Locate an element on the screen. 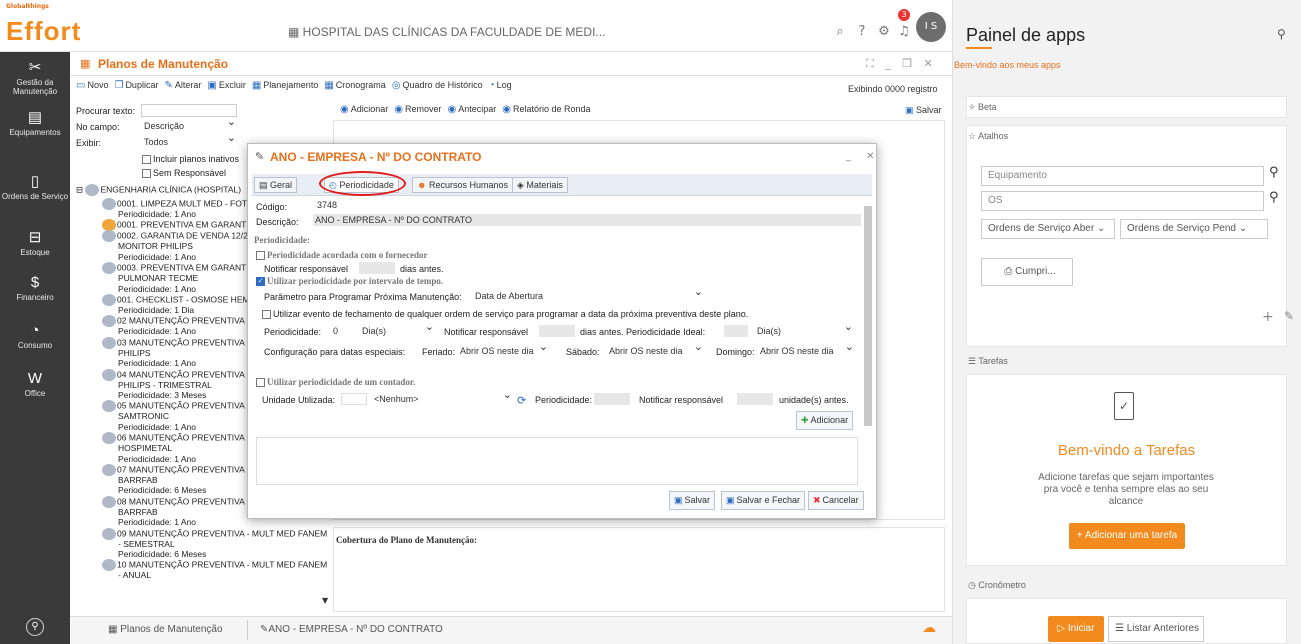  task-dialog: ✎ANO - EMPRESA - Nº DO CONTRATO is located at coordinates (351, 629).